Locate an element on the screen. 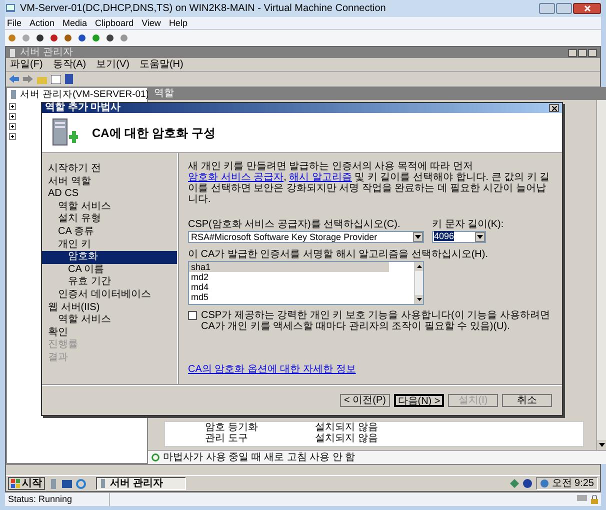 The height and width of the screenshot is (510, 606). wizard-step: 인증서 데이터베이스 is located at coordinates (109, 295).